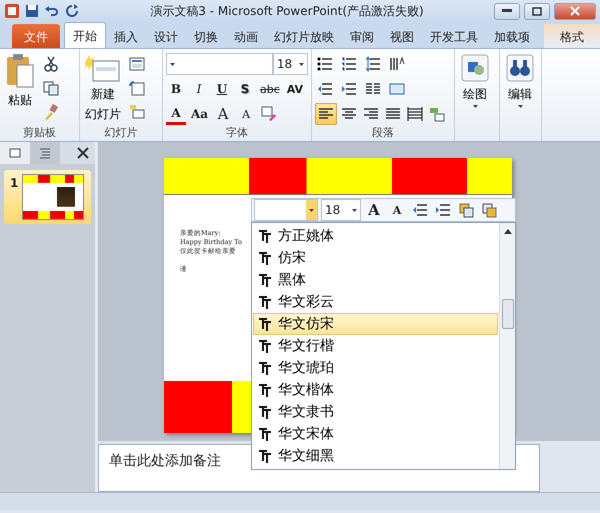  I want to click on window-title: 演示文稿3 - Microsoft PowerPoint(产品激活失败), so click(287, 11).